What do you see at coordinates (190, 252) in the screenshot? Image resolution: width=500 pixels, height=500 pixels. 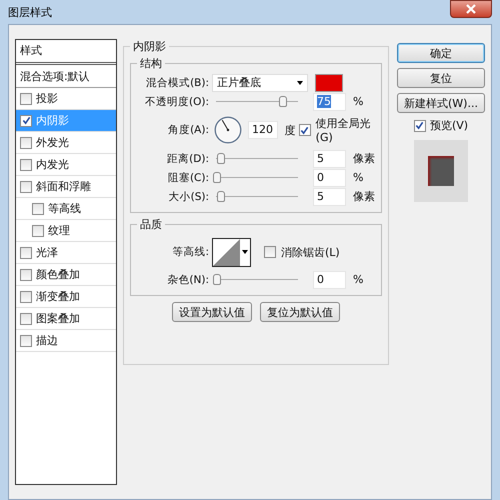 I see `field-label: 等高线:` at bounding box center [190, 252].